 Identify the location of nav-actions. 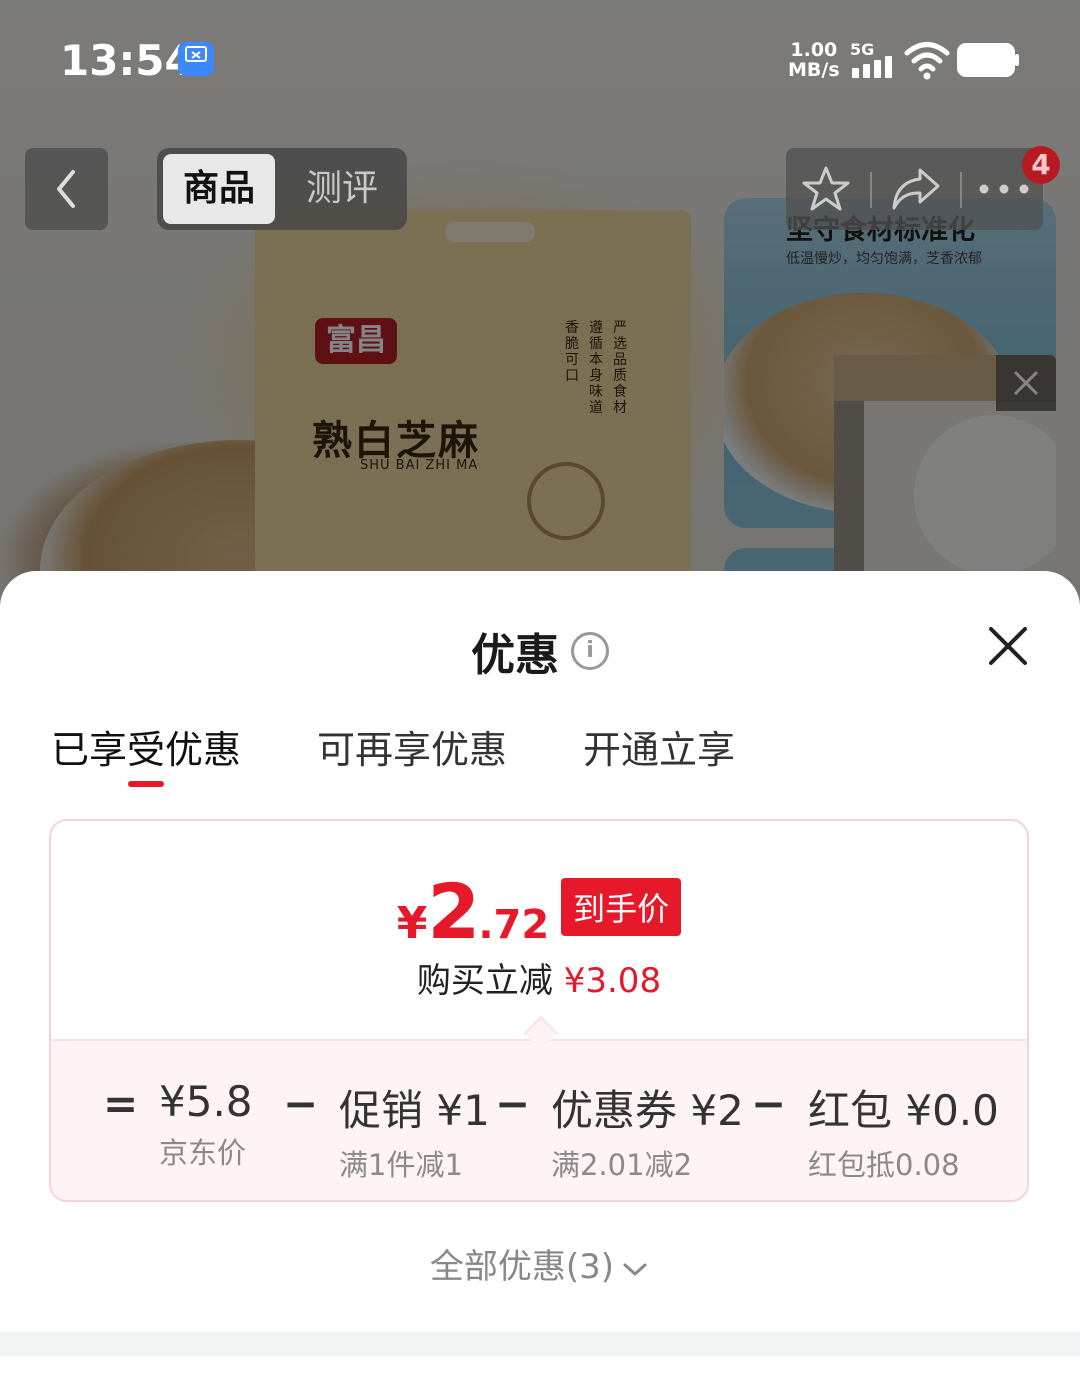
(914, 189).